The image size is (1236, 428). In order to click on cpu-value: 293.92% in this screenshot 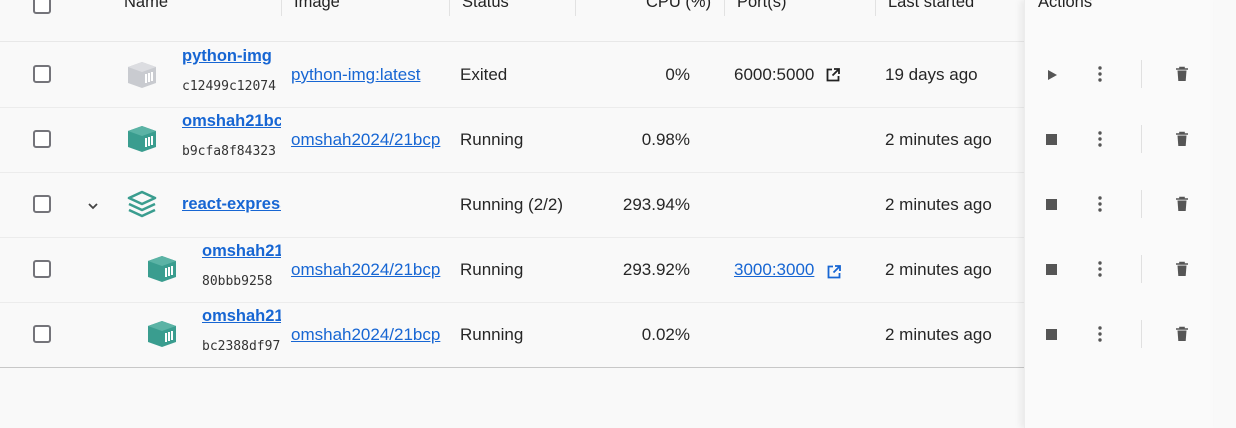, I will do `click(656, 269)`.